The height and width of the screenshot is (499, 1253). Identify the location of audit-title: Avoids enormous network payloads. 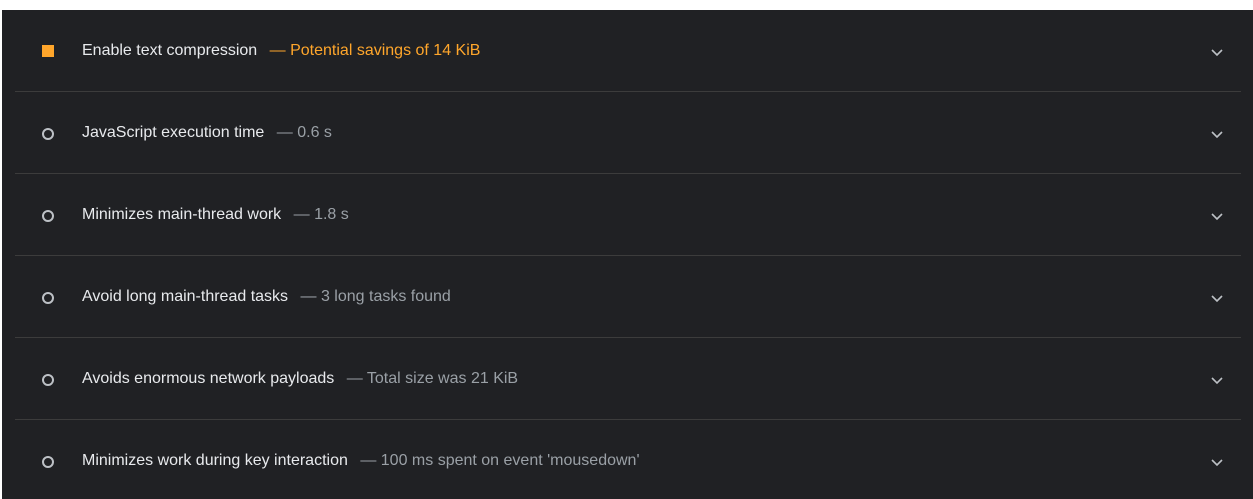
(208, 378).